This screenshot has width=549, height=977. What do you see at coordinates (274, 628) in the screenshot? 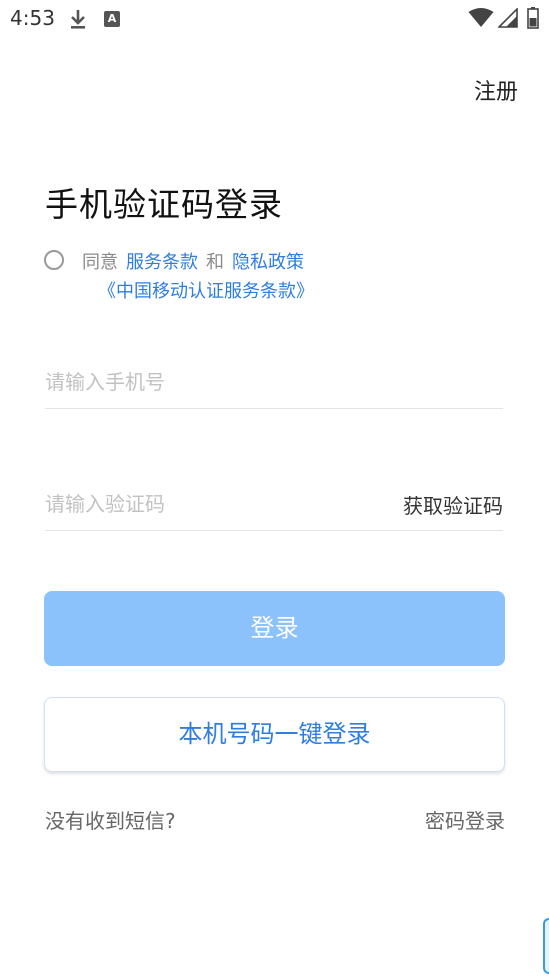
I see `login-button: 登录` at bounding box center [274, 628].